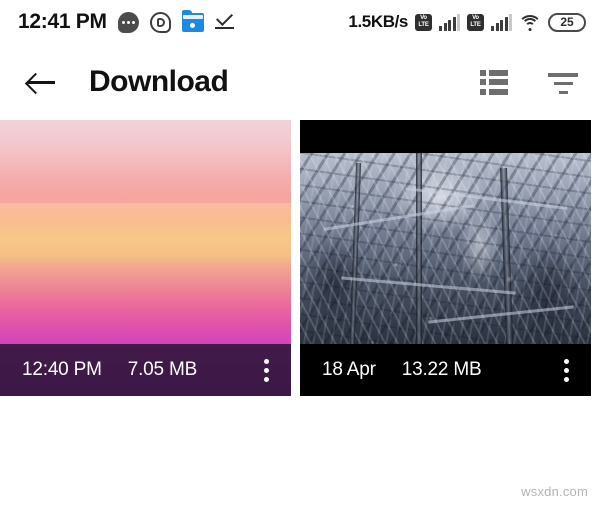 Image resolution: width=600 pixels, height=508 pixels. What do you see at coordinates (554, 491) in the screenshot?
I see `watermark: wsxdn.com` at bounding box center [554, 491].